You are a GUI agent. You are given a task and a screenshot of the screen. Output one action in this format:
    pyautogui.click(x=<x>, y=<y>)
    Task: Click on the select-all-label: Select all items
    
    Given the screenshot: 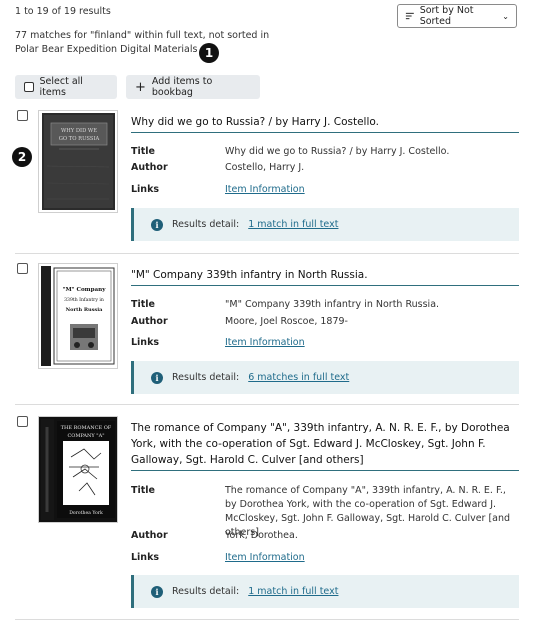 What is the action you would take?
    pyautogui.click(x=61, y=87)
    